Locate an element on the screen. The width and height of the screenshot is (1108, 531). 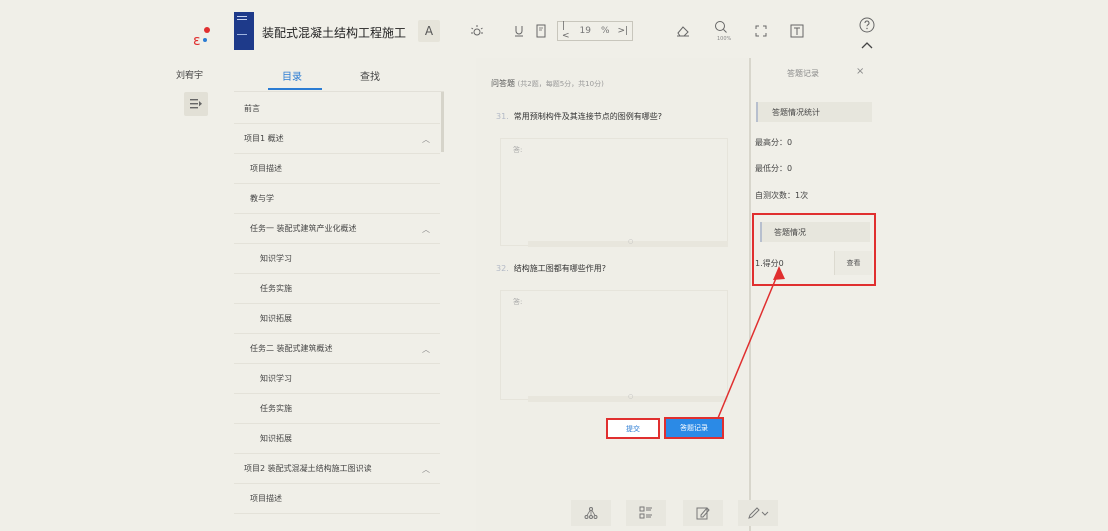
toc-item-label: 任务一 装配式建筑产业化概述 is located at coordinates (303, 228).